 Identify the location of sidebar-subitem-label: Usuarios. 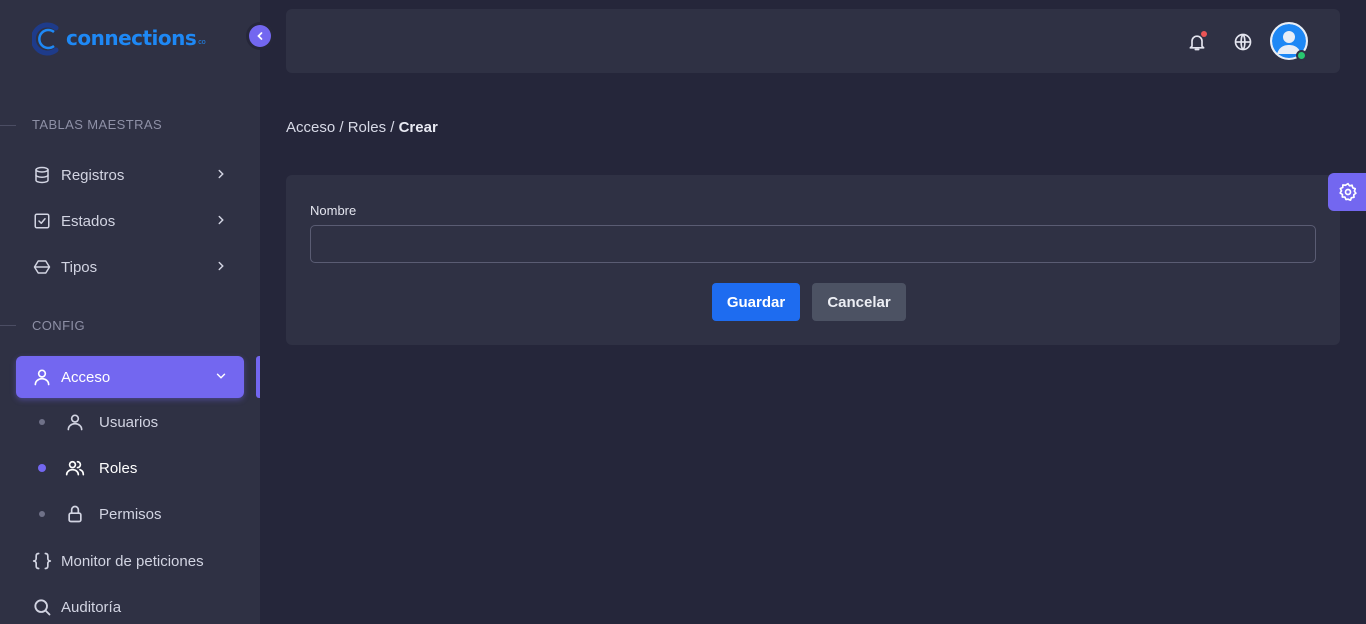
(129, 422).